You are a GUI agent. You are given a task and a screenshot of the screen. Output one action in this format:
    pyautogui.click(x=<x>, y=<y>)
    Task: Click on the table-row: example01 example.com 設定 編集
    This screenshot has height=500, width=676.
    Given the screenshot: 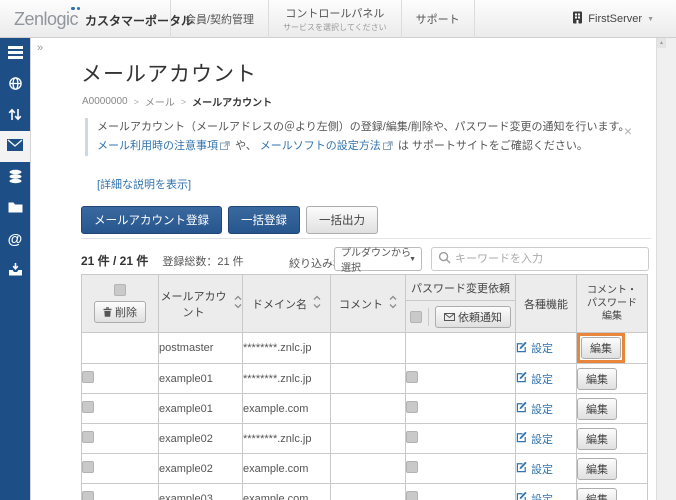 What is the action you would take?
    pyautogui.click(x=364, y=408)
    